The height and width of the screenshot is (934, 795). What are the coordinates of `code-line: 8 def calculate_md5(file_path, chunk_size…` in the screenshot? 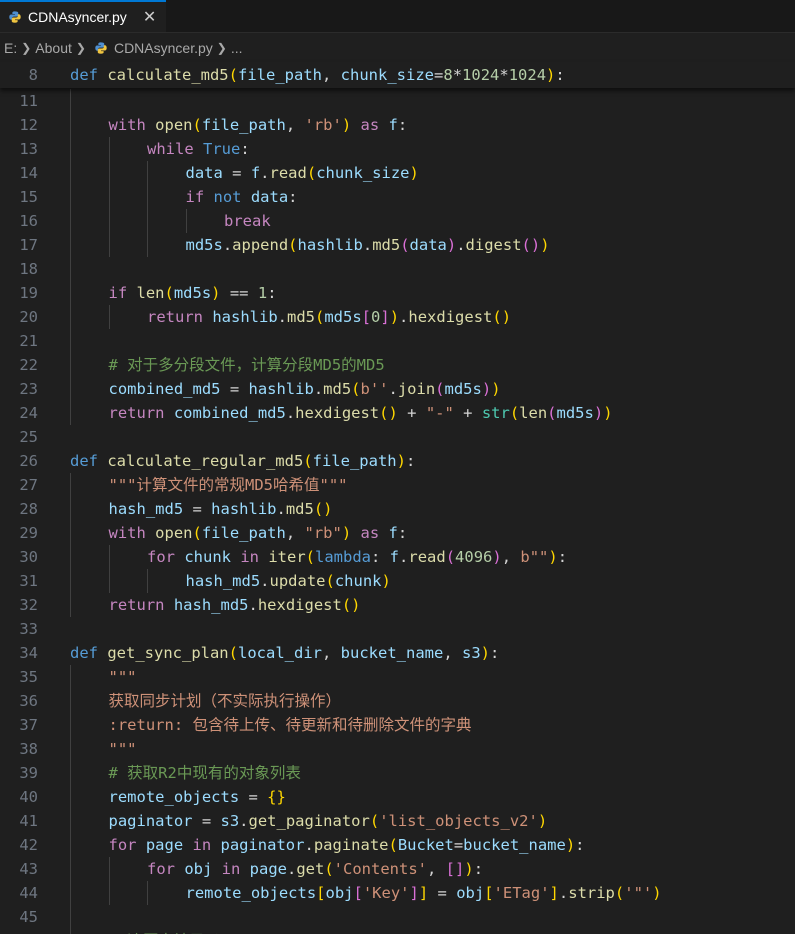 It's located at (397, 75).